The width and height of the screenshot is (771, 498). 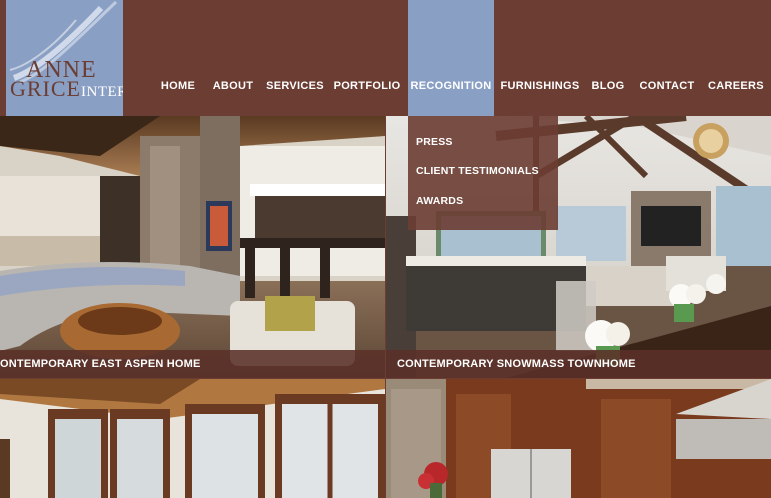 What do you see at coordinates (451, 58) in the screenshot?
I see `nav-recognition: RECOGNITION` at bounding box center [451, 58].